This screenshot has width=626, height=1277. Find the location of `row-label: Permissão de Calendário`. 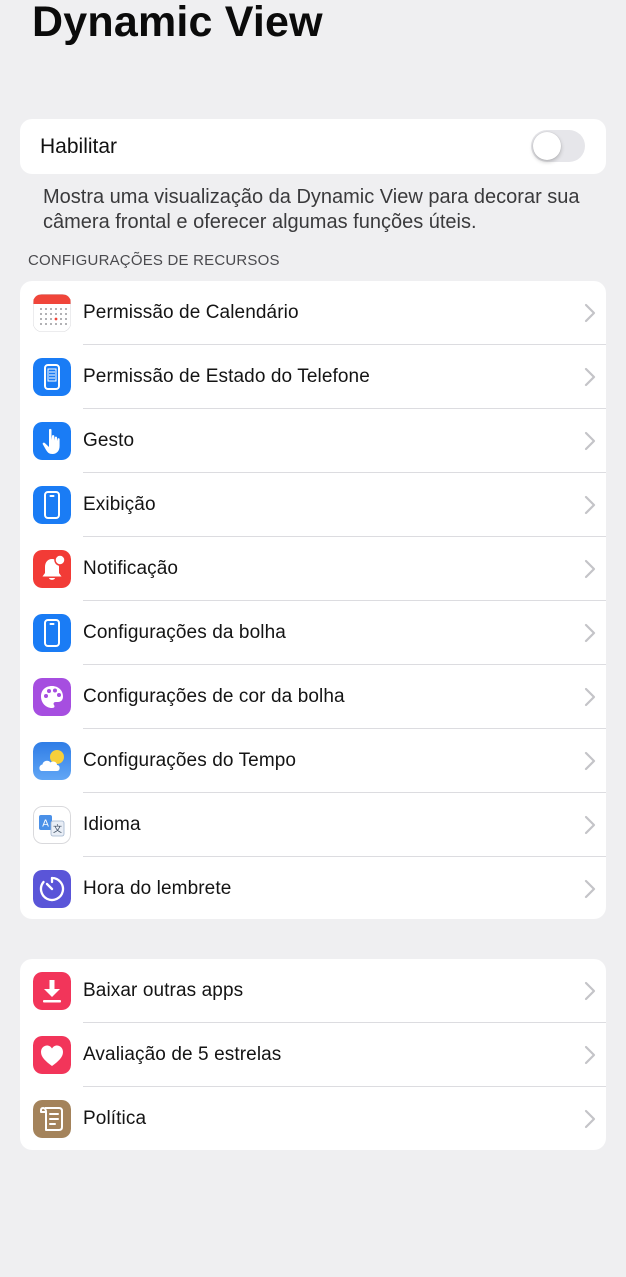

row-label: Permissão de Calendário is located at coordinates (191, 312).